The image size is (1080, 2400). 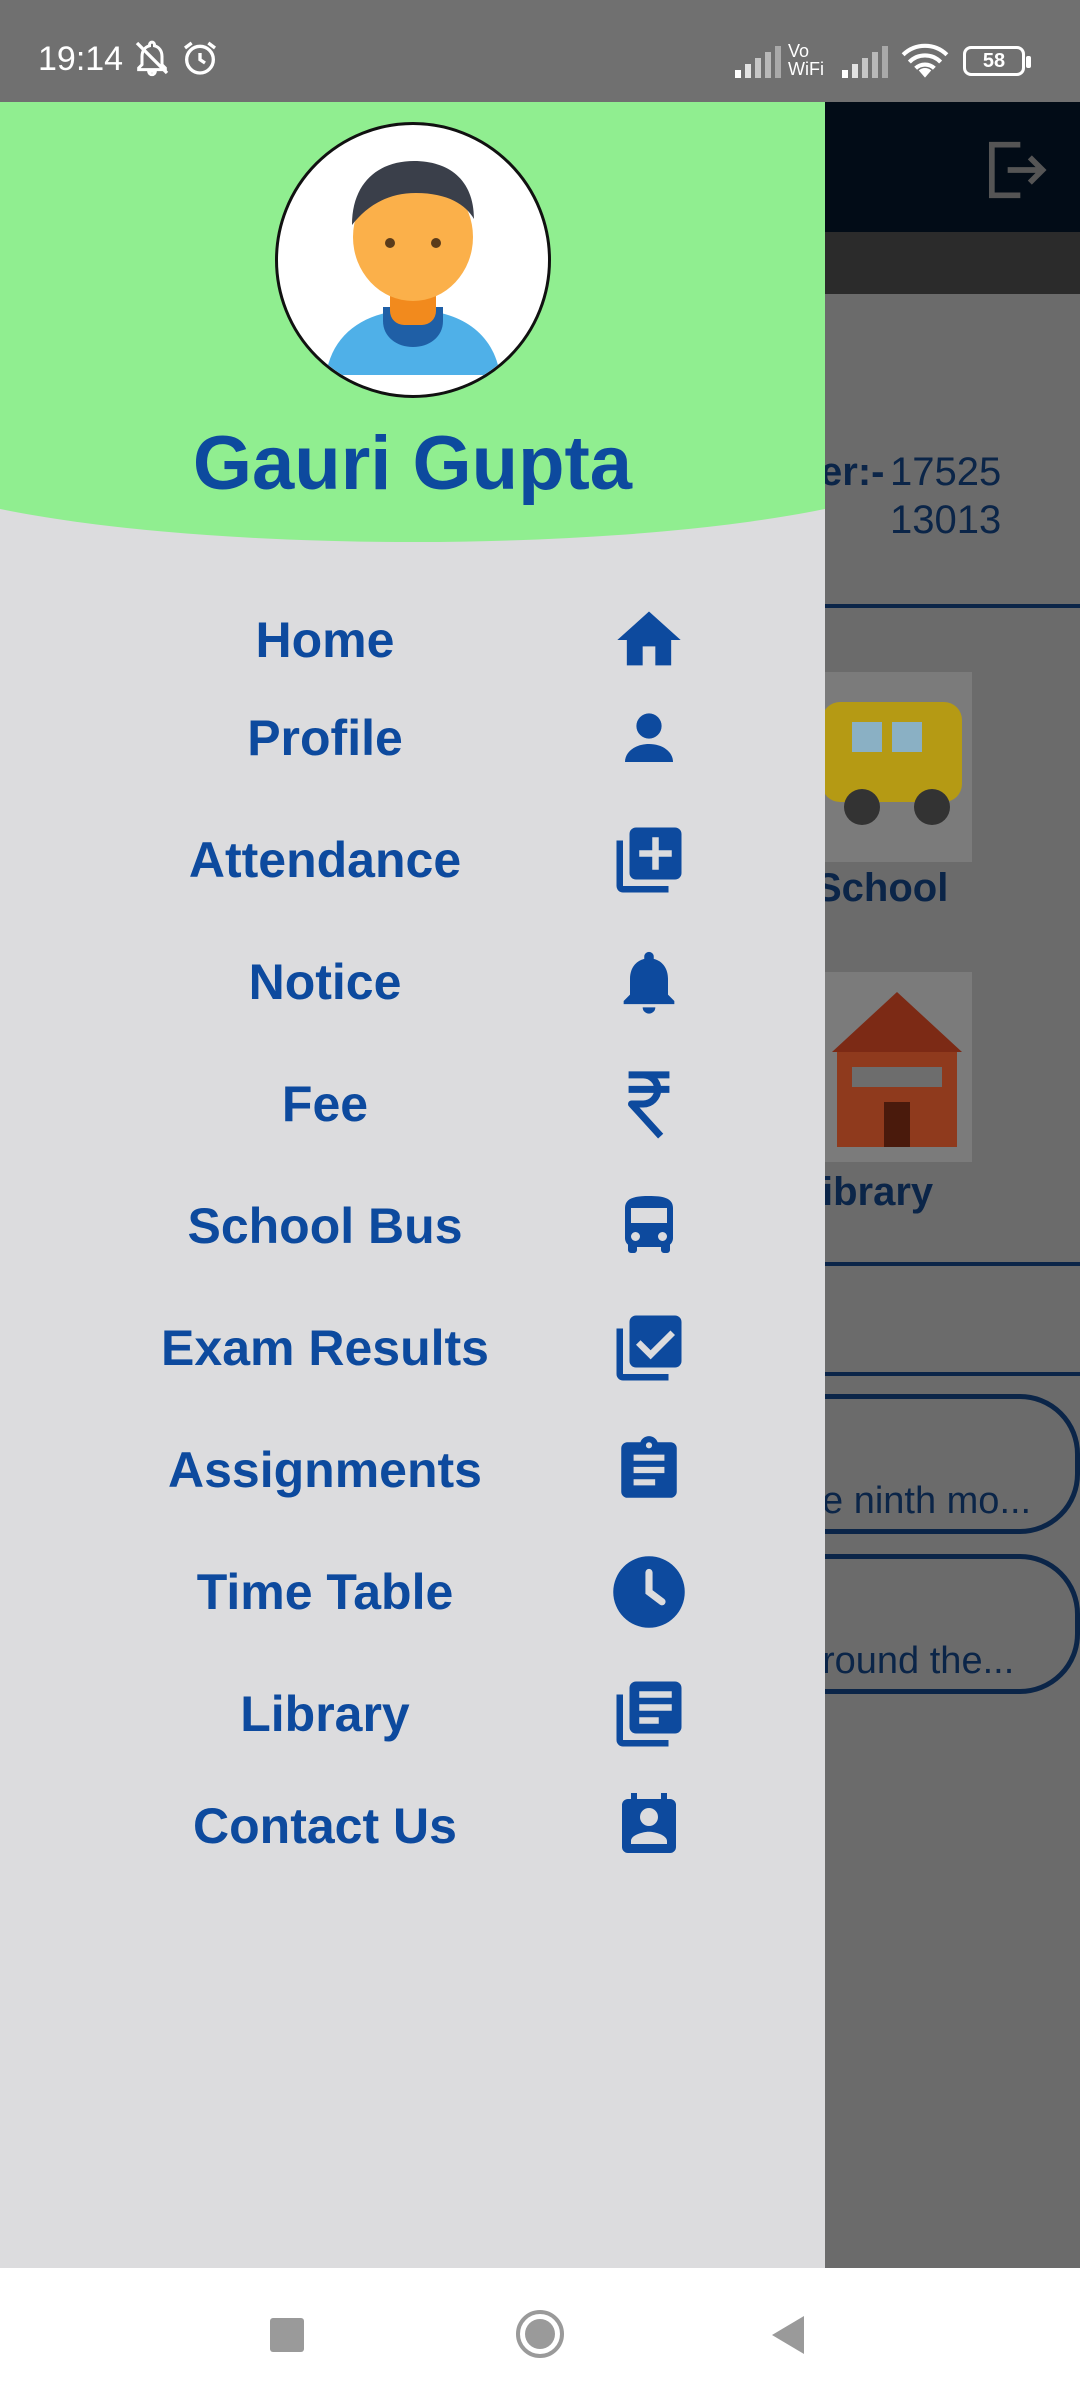 I want to click on menu-item-fee: Fee, so click(x=412, y=1104).